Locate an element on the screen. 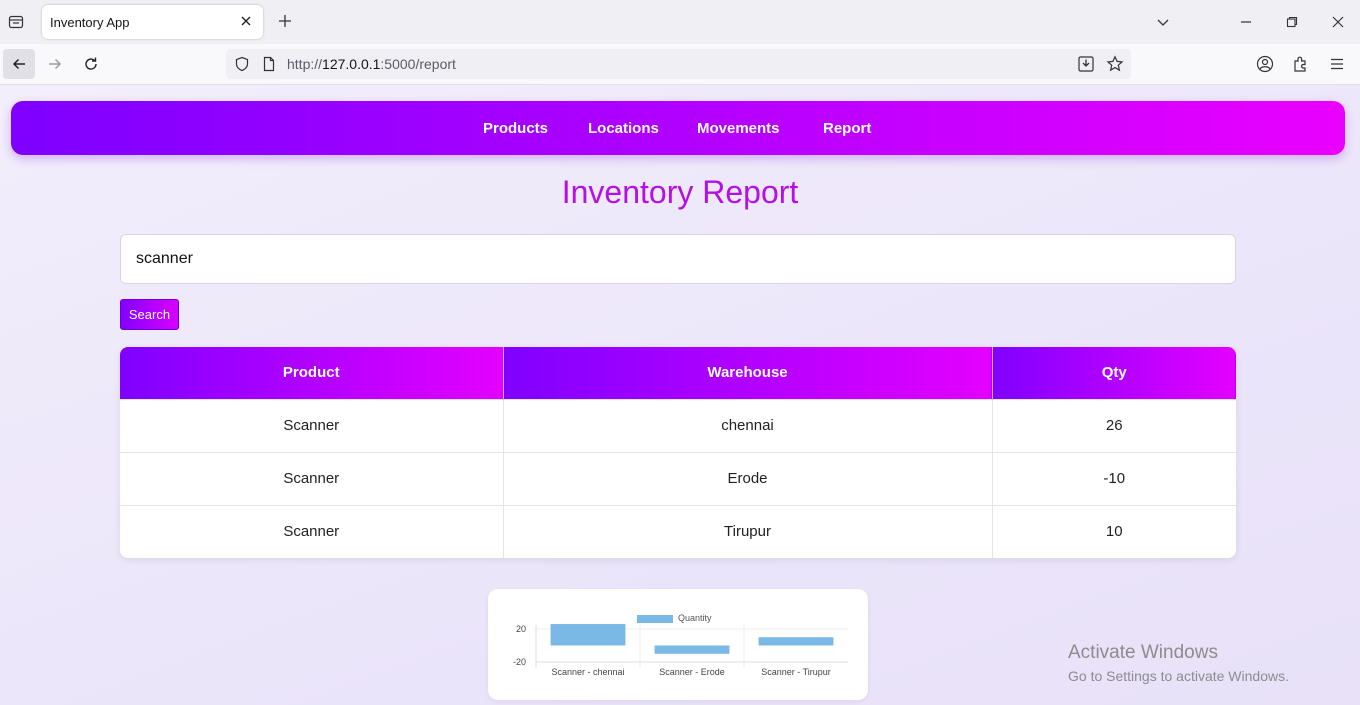 This screenshot has width=1360, height=705. cell-warehouse: Tirupur is located at coordinates (747, 531).